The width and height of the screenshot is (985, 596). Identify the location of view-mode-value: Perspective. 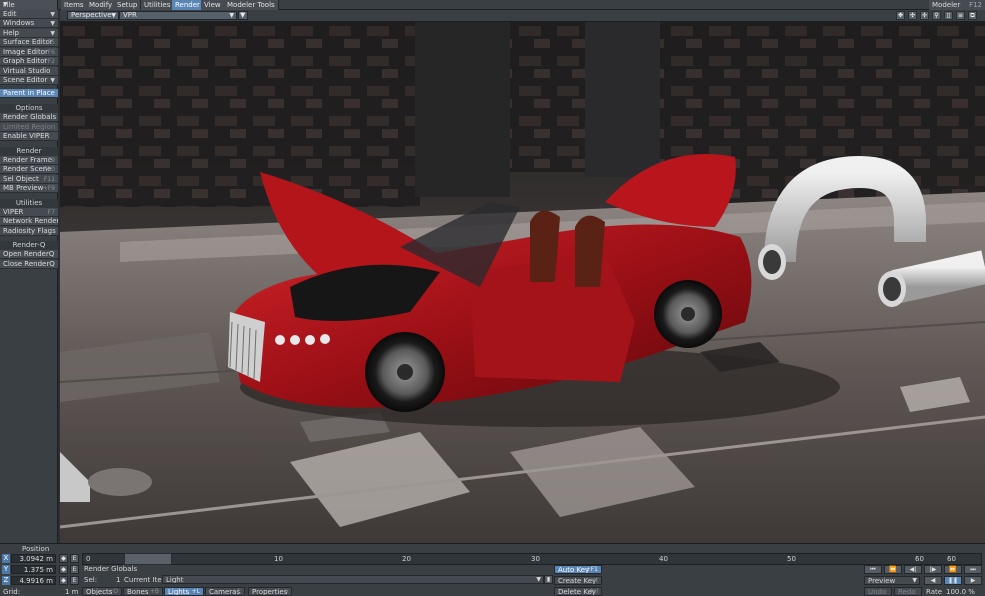
(91, 15).